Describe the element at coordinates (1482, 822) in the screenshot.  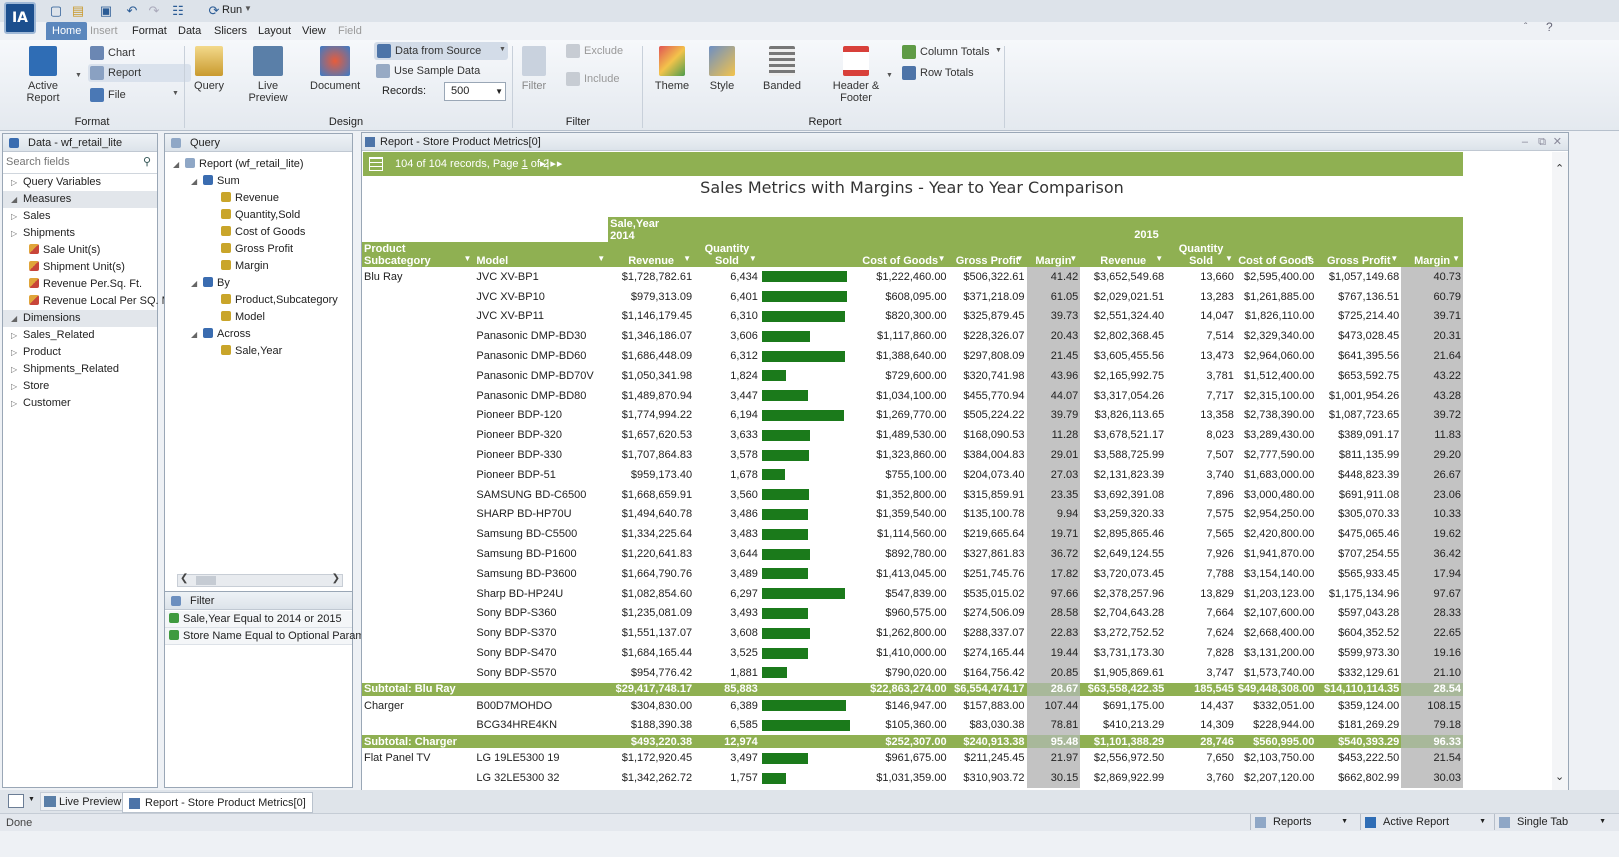
I see `active-report-status-dropdown-icon: ▼` at that location.